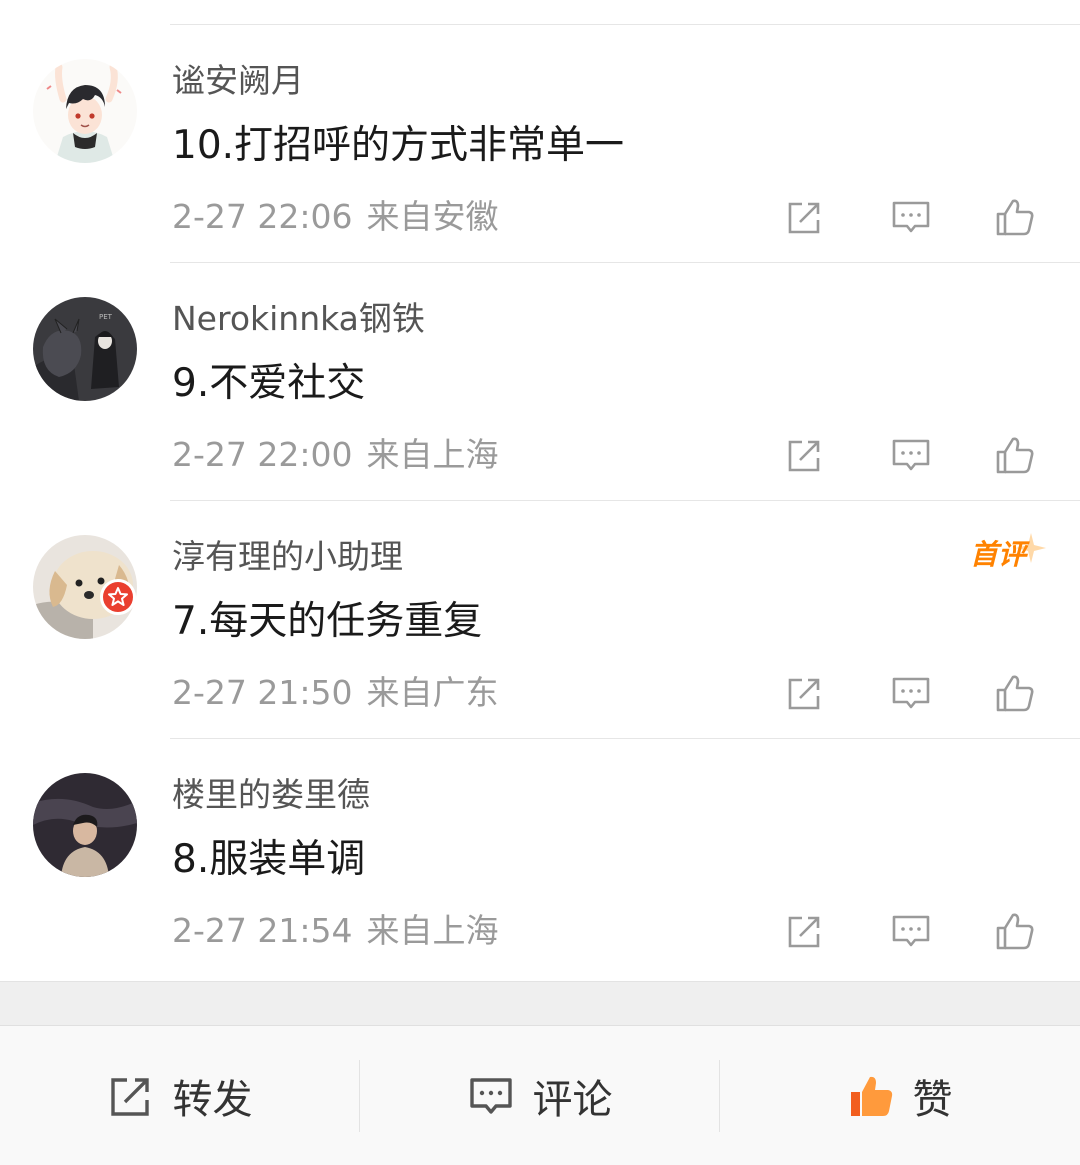 This screenshot has height=1165, width=1080. What do you see at coordinates (271, 795) in the screenshot?
I see `username: 楼里的娄里德` at bounding box center [271, 795].